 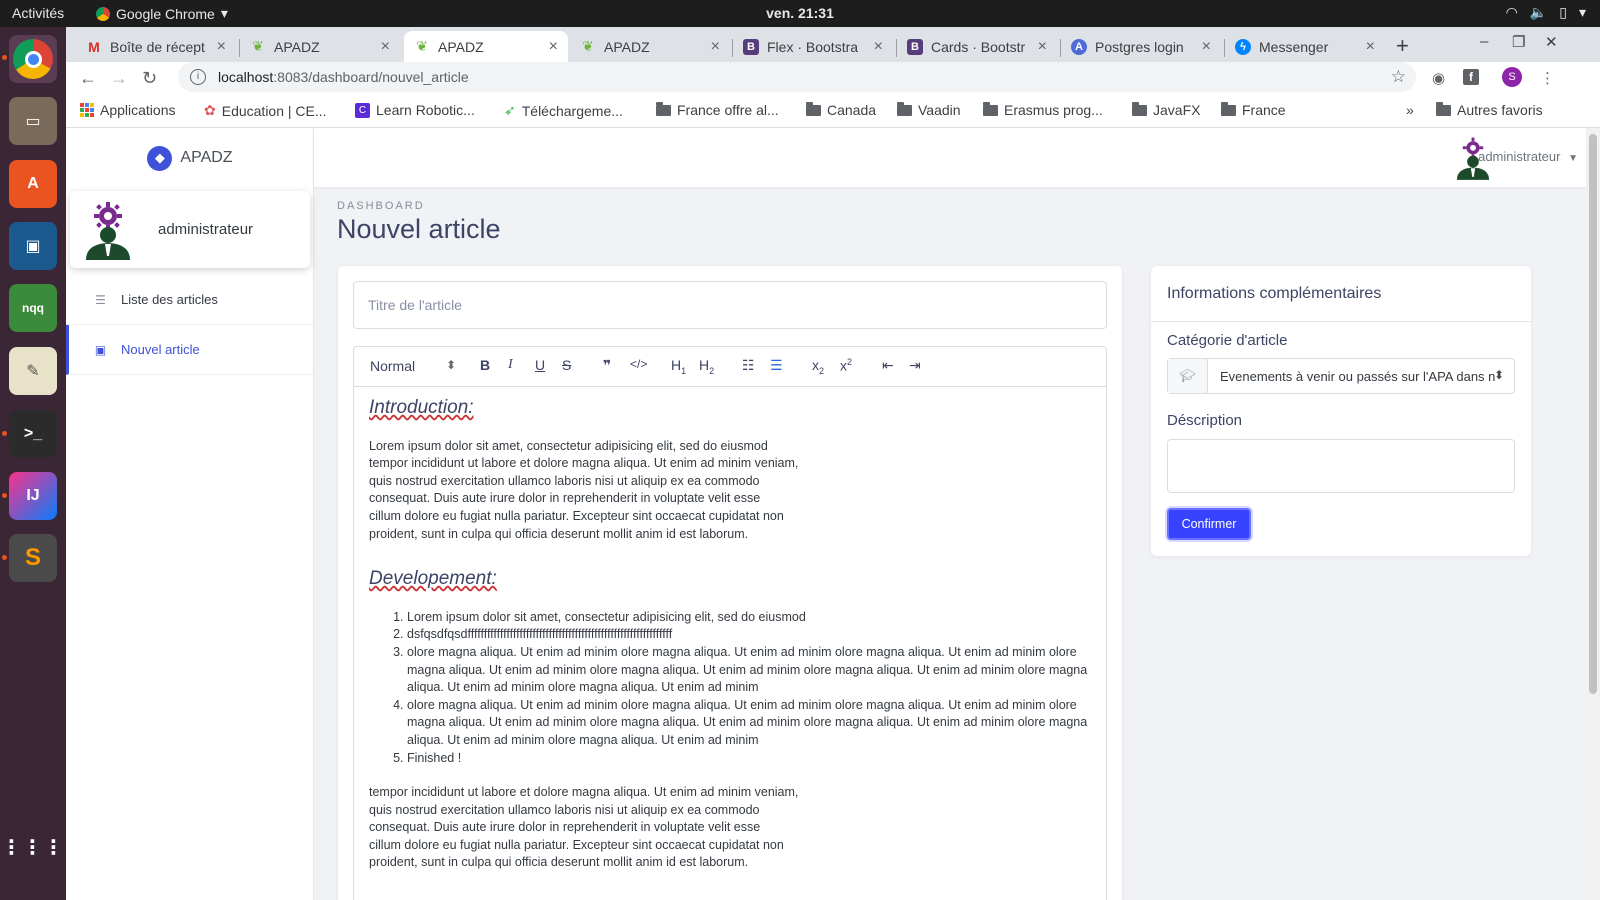 What do you see at coordinates (33, 308) in the screenshot?
I see `notepadqq-dock-icon: nqq` at bounding box center [33, 308].